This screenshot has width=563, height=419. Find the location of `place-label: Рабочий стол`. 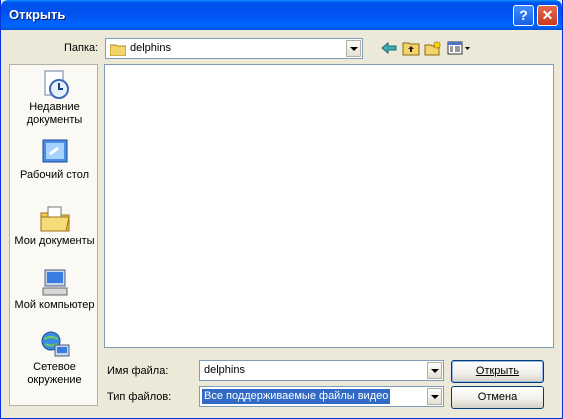

place-label: Рабочий стол is located at coordinates (54, 175).